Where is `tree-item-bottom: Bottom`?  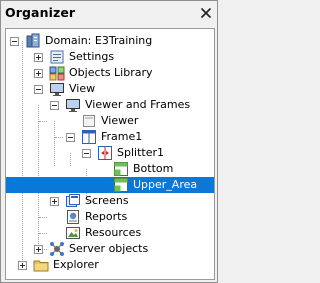
tree-item-bottom: Bottom is located at coordinates (110, 169).